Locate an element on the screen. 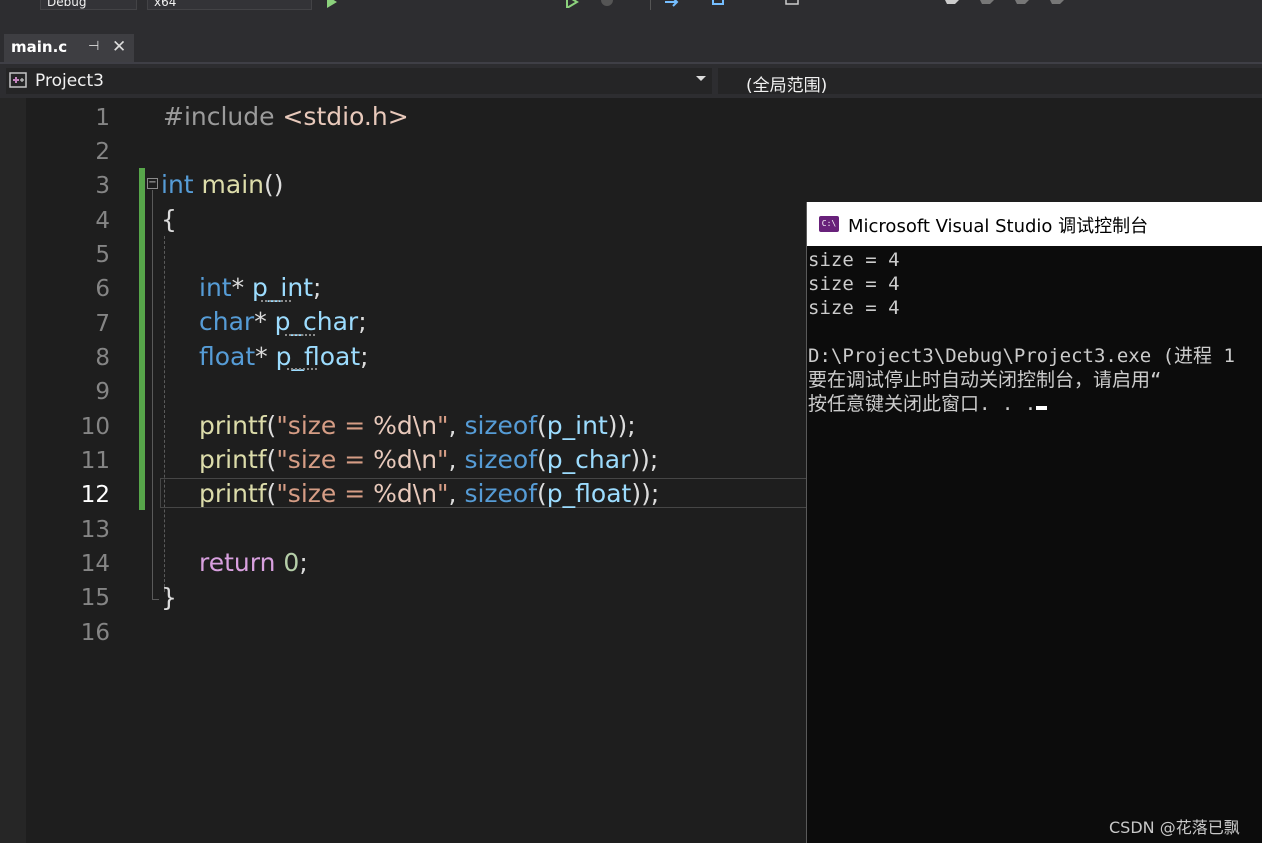 This screenshot has width=1262, height=843. start-debug-icon is located at coordinates (332, 4).